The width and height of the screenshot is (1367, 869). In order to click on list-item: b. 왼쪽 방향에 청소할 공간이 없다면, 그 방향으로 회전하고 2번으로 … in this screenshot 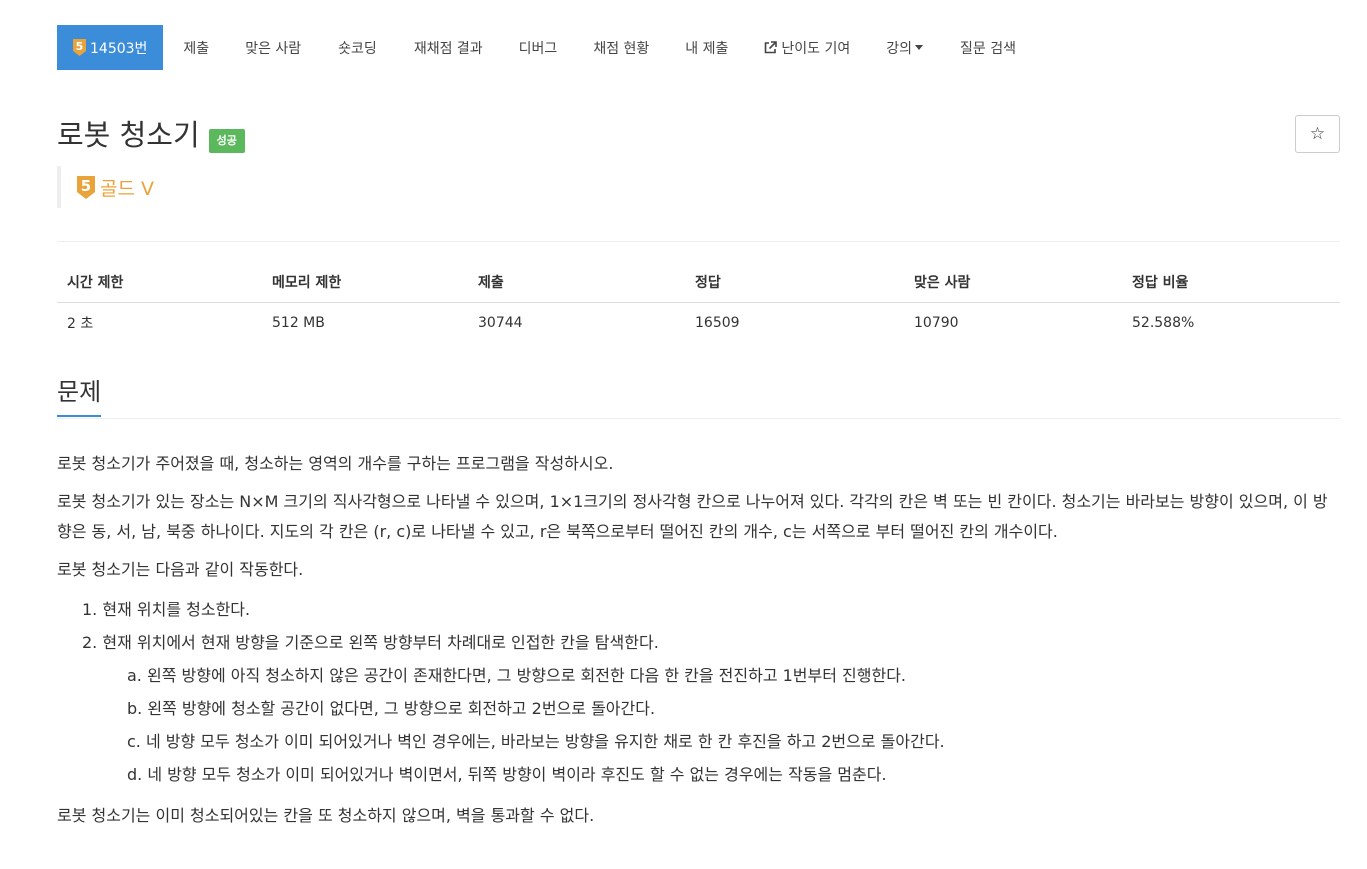, I will do `click(391, 708)`.